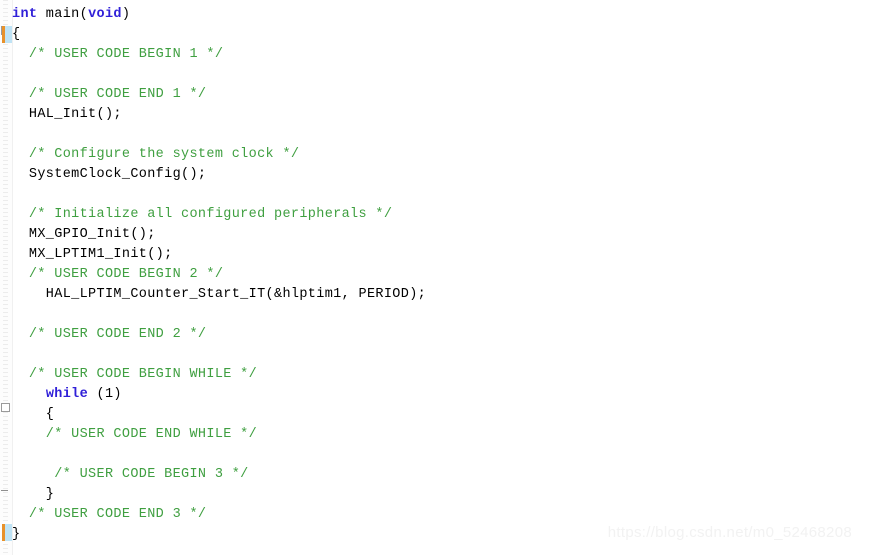 This screenshot has height=555, width=870. I want to click on fold-toggle-icon, so click(5, 407).